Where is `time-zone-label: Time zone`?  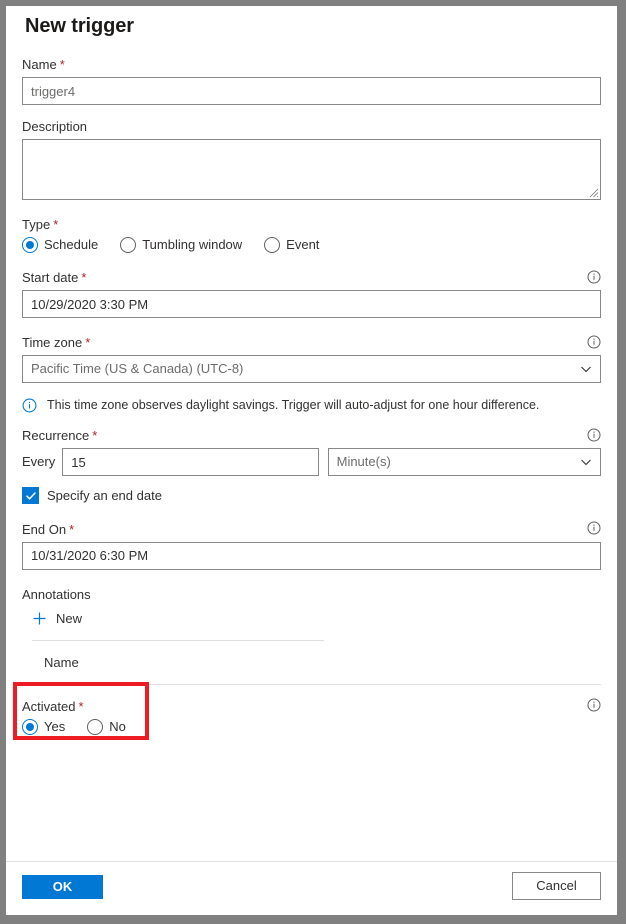
time-zone-label: Time zone is located at coordinates (52, 342).